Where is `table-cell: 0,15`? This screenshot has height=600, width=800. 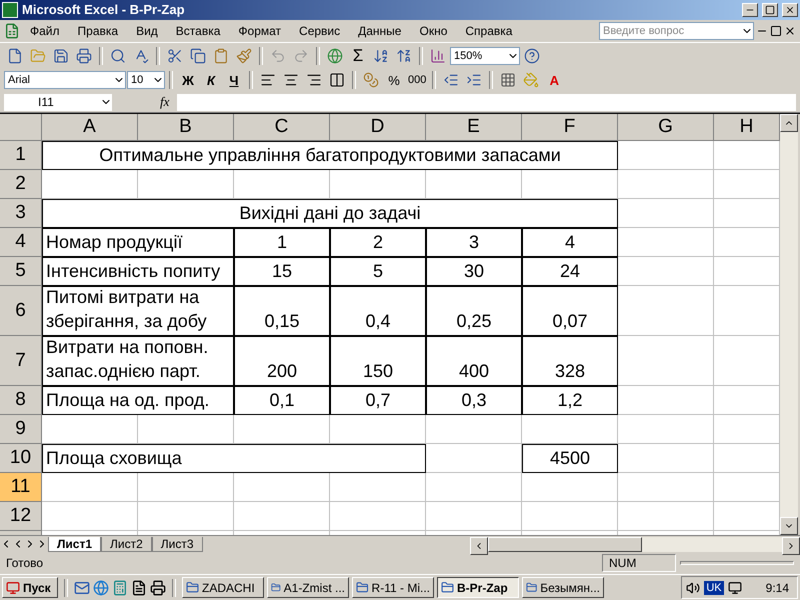 table-cell: 0,15 is located at coordinates (282, 311).